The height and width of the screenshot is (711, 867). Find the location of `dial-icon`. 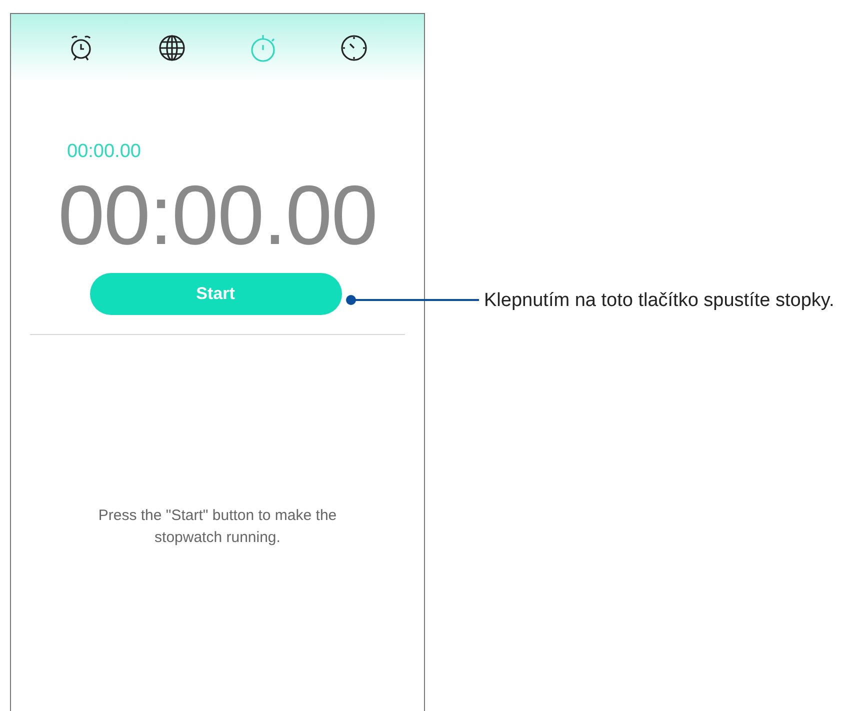

dial-icon is located at coordinates (354, 48).